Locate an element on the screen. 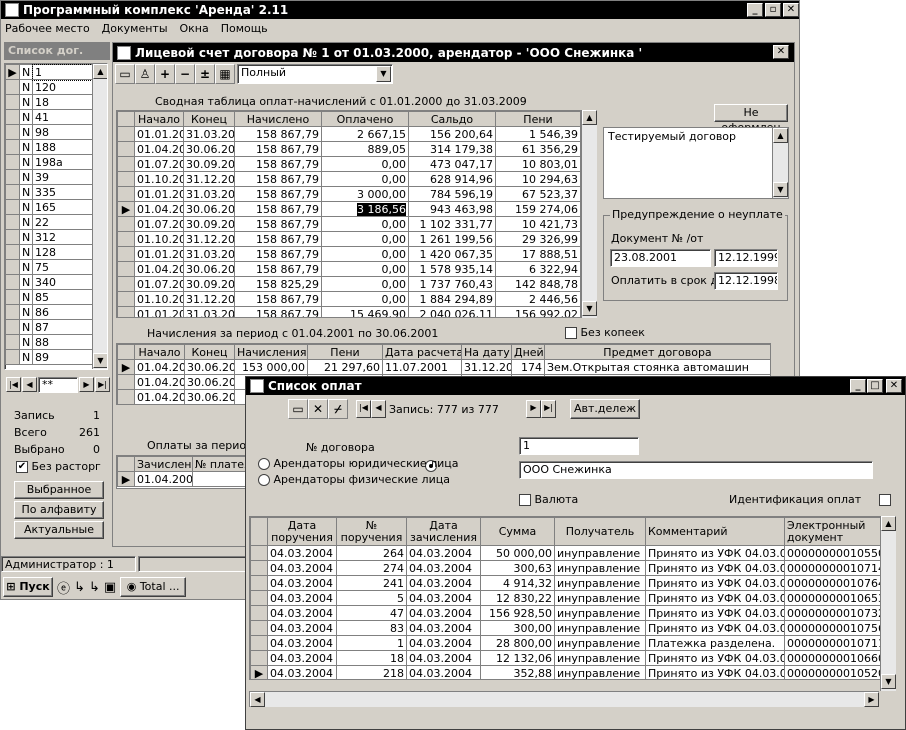  list-item: N 87 is located at coordinates (49, 327).